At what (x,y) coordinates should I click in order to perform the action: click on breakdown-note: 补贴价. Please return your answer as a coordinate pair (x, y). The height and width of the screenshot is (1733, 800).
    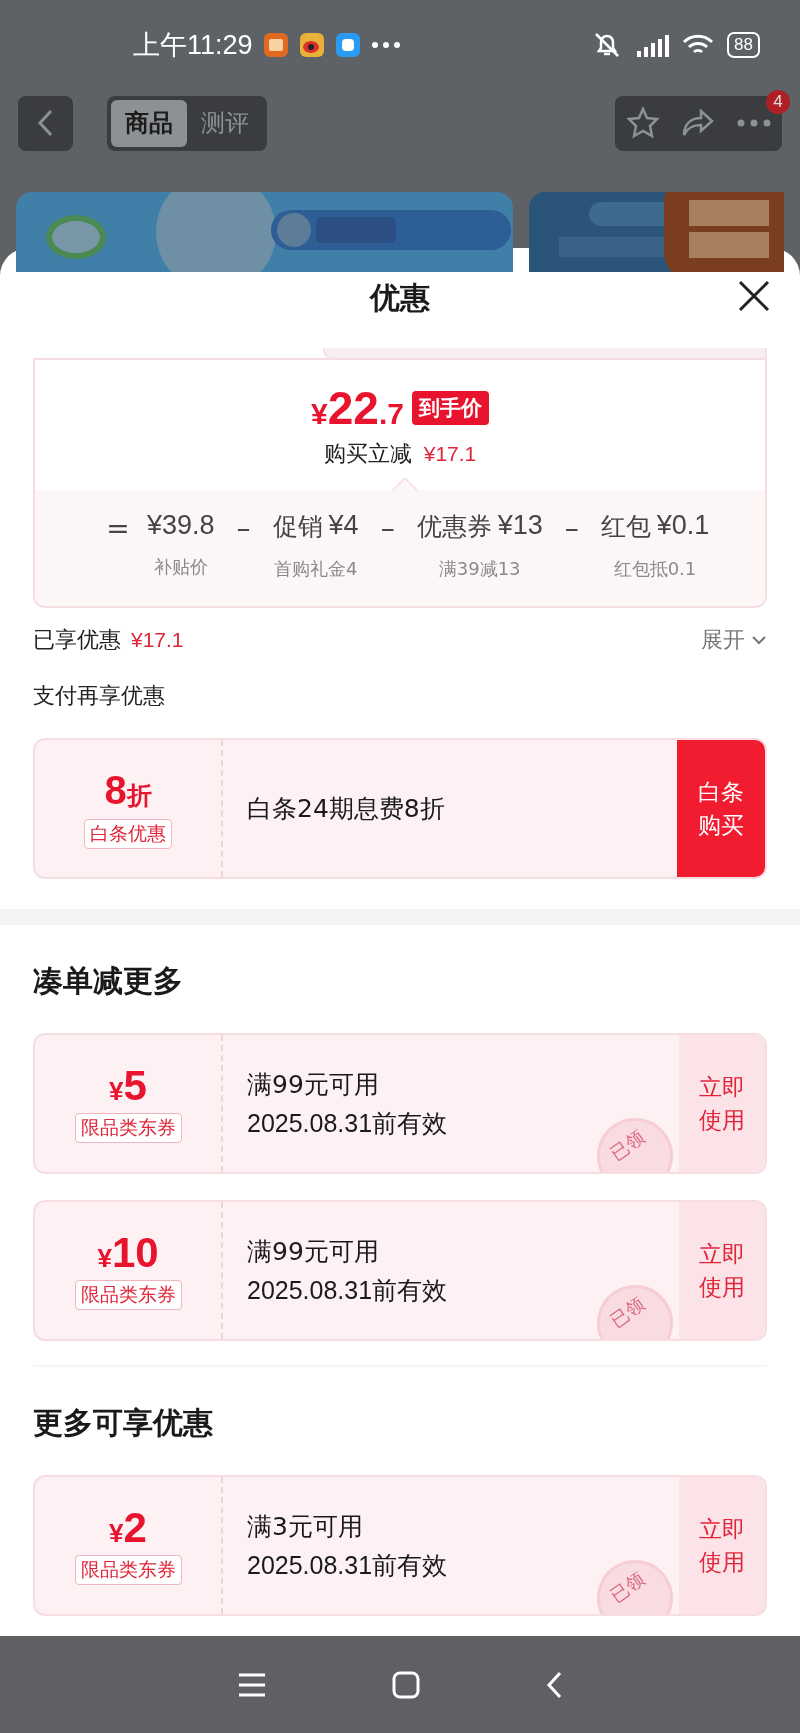
    Looking at the image, I should click on (180, 567).